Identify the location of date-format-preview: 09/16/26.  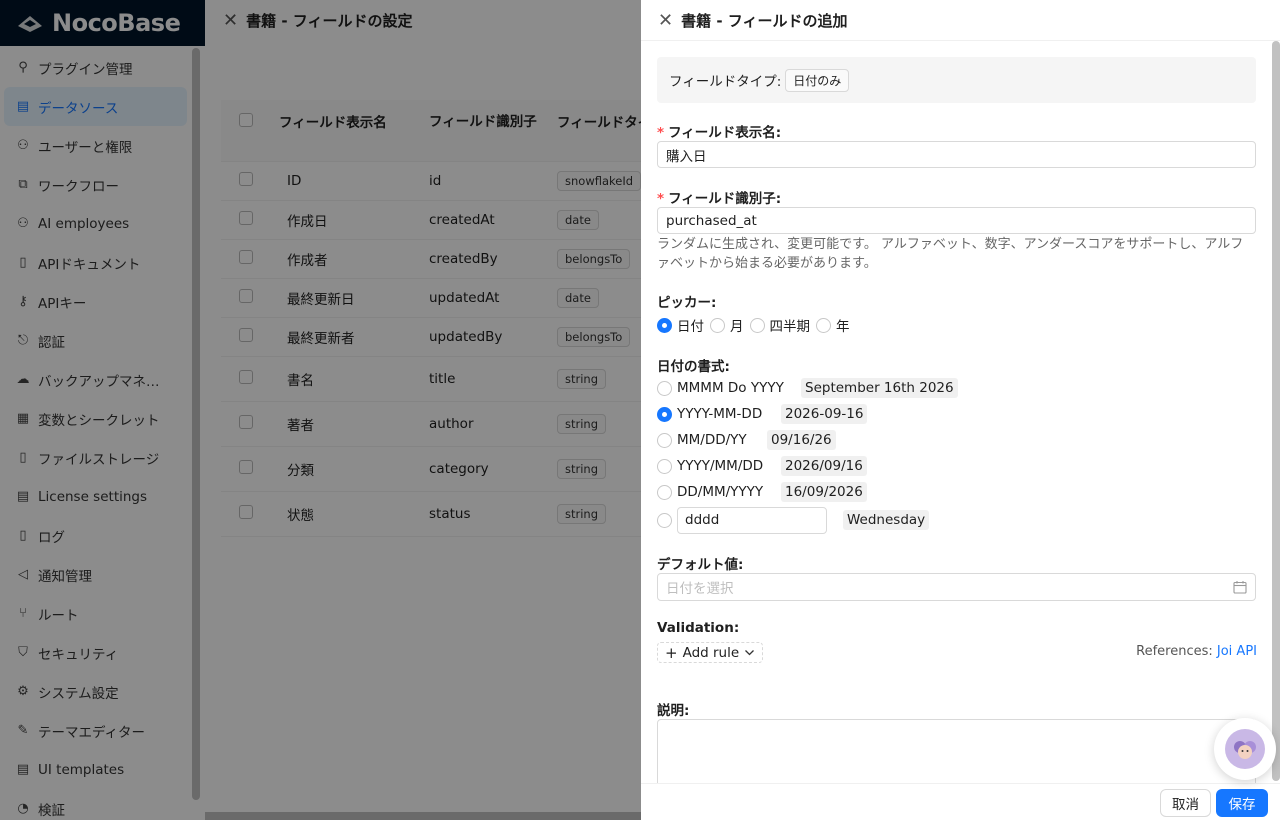
(801, 440).